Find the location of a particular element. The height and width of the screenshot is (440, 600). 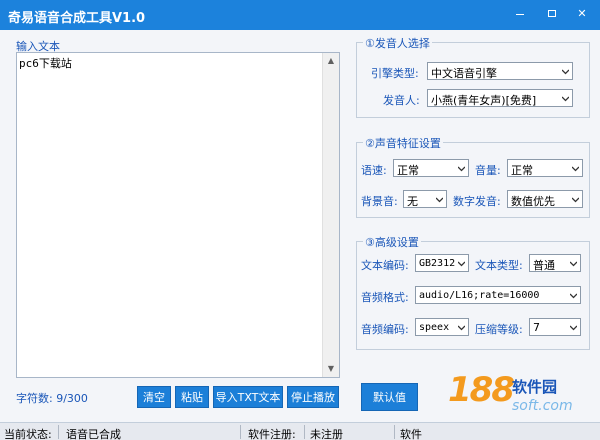

watermark-name: 软件园 is located at coordinates (535, 387).